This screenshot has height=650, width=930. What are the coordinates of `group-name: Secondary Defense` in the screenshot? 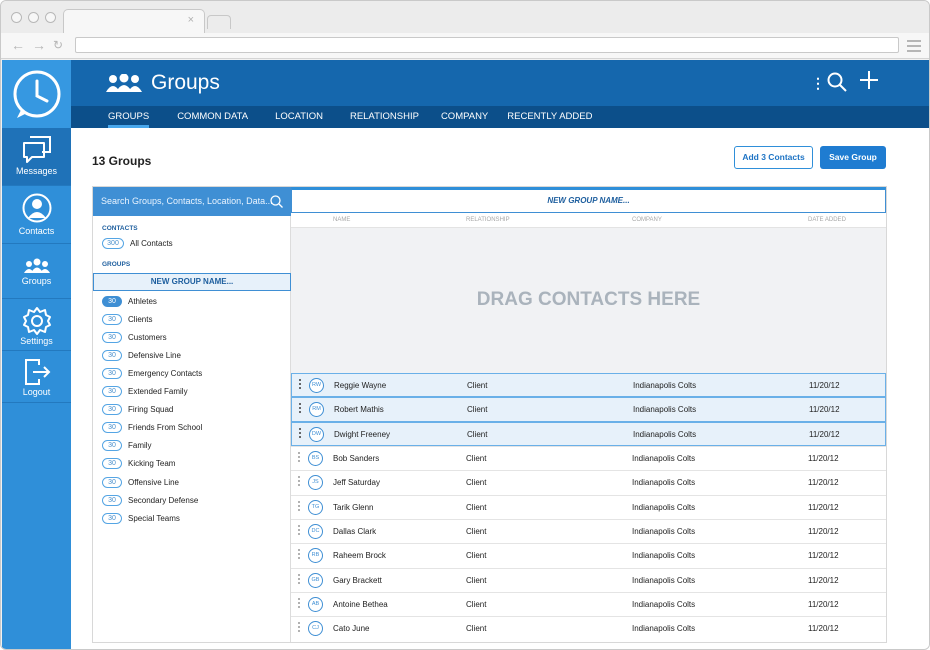 It's located at (163, 500).